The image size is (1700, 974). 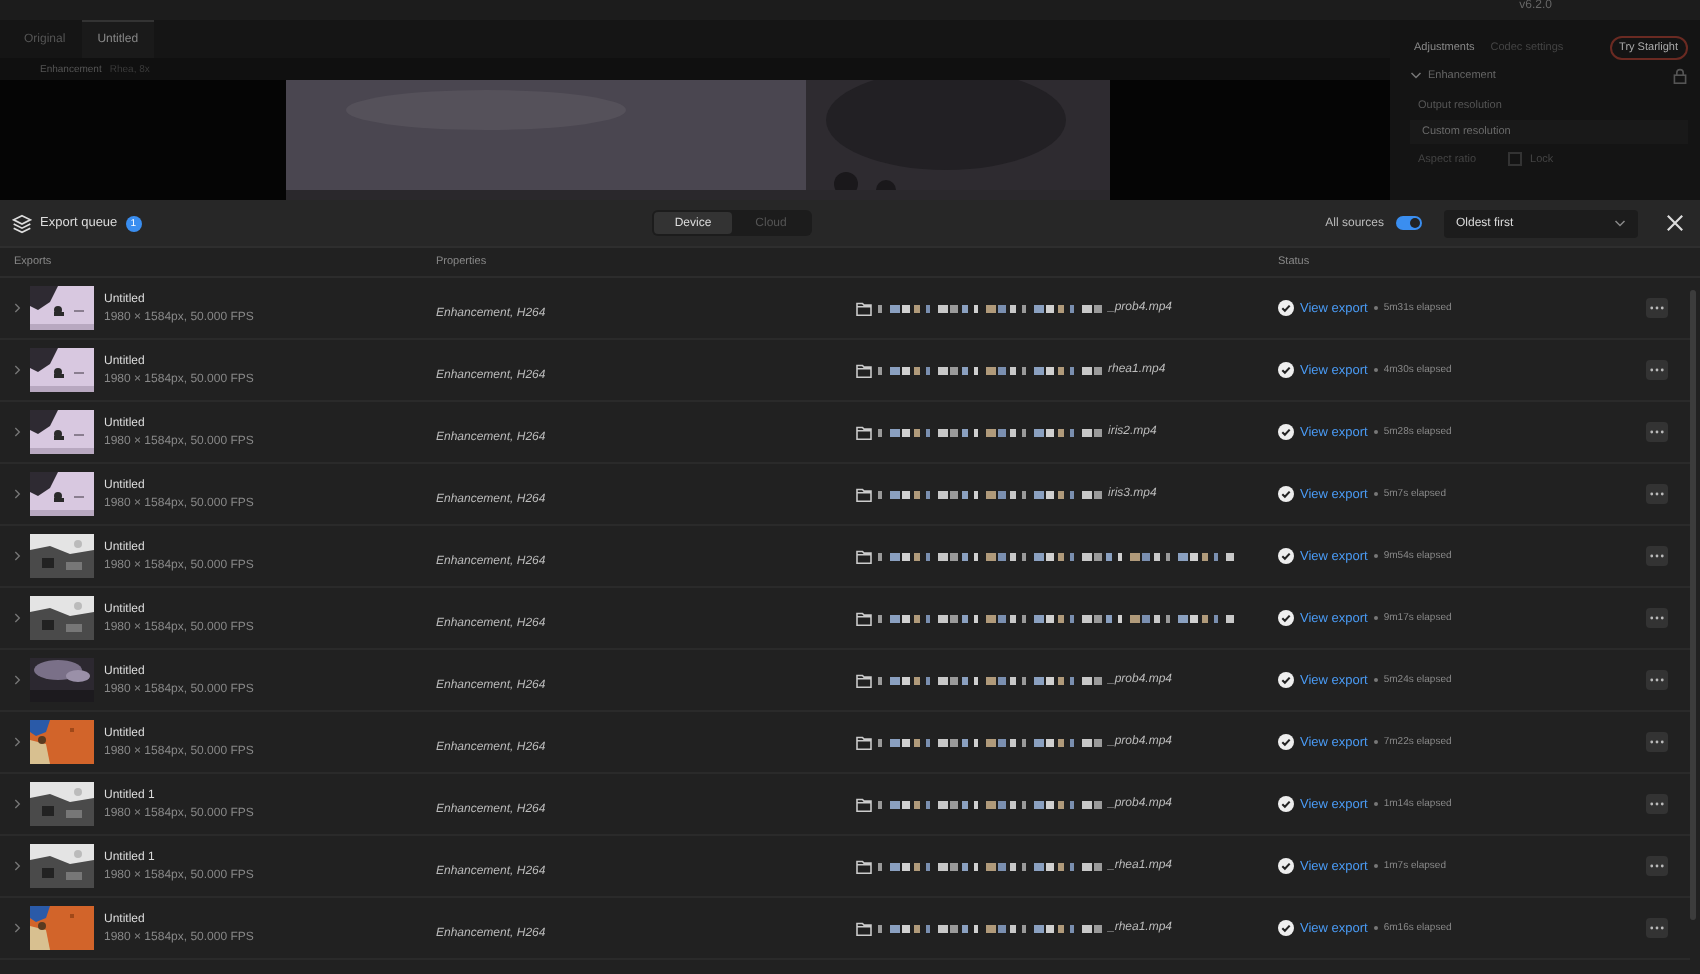 I want to click on lock-icon, so click(x=1680, y=76).